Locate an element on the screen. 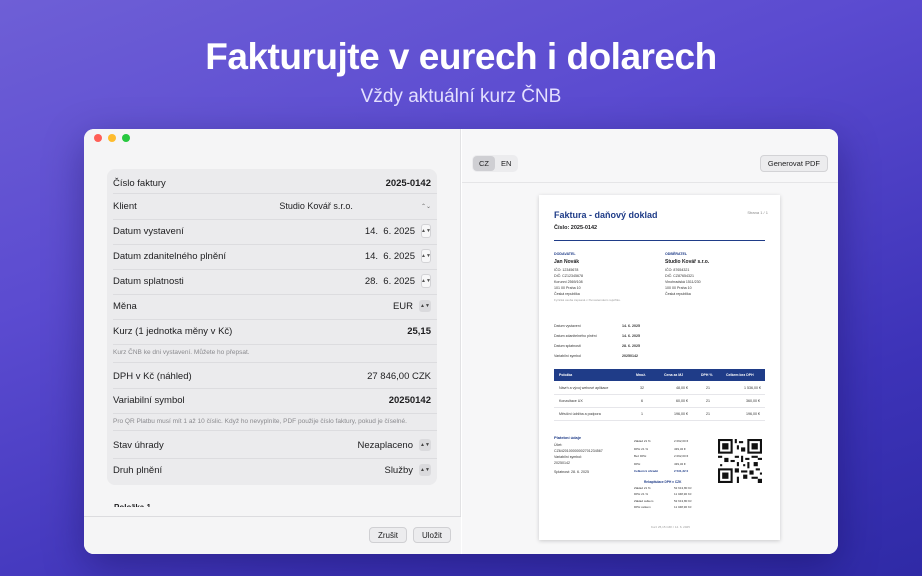 The image size is (922, 576). invoice-number-row: Číslo faktury 2025-0142 is located at coordinates (272, 183).